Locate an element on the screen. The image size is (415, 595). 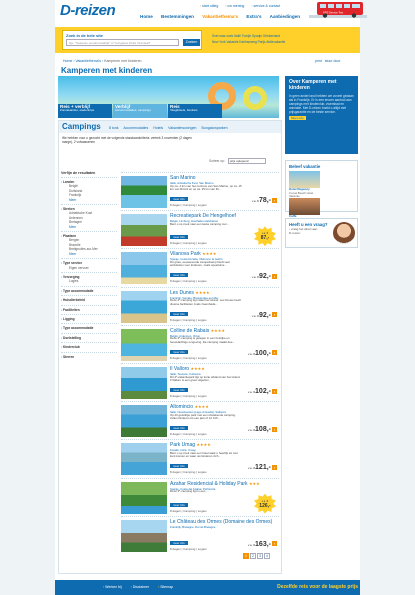
crumb-home: Home is located at coordinates (67, 61).